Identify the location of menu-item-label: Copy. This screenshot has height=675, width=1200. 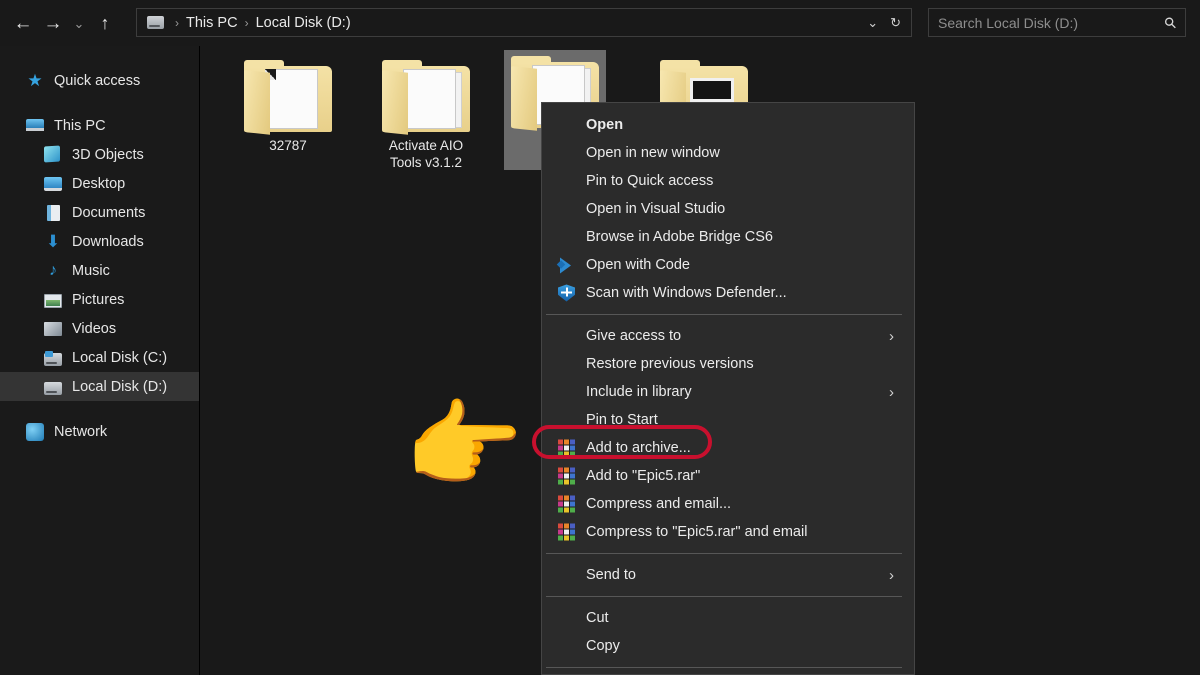
(603, 646).